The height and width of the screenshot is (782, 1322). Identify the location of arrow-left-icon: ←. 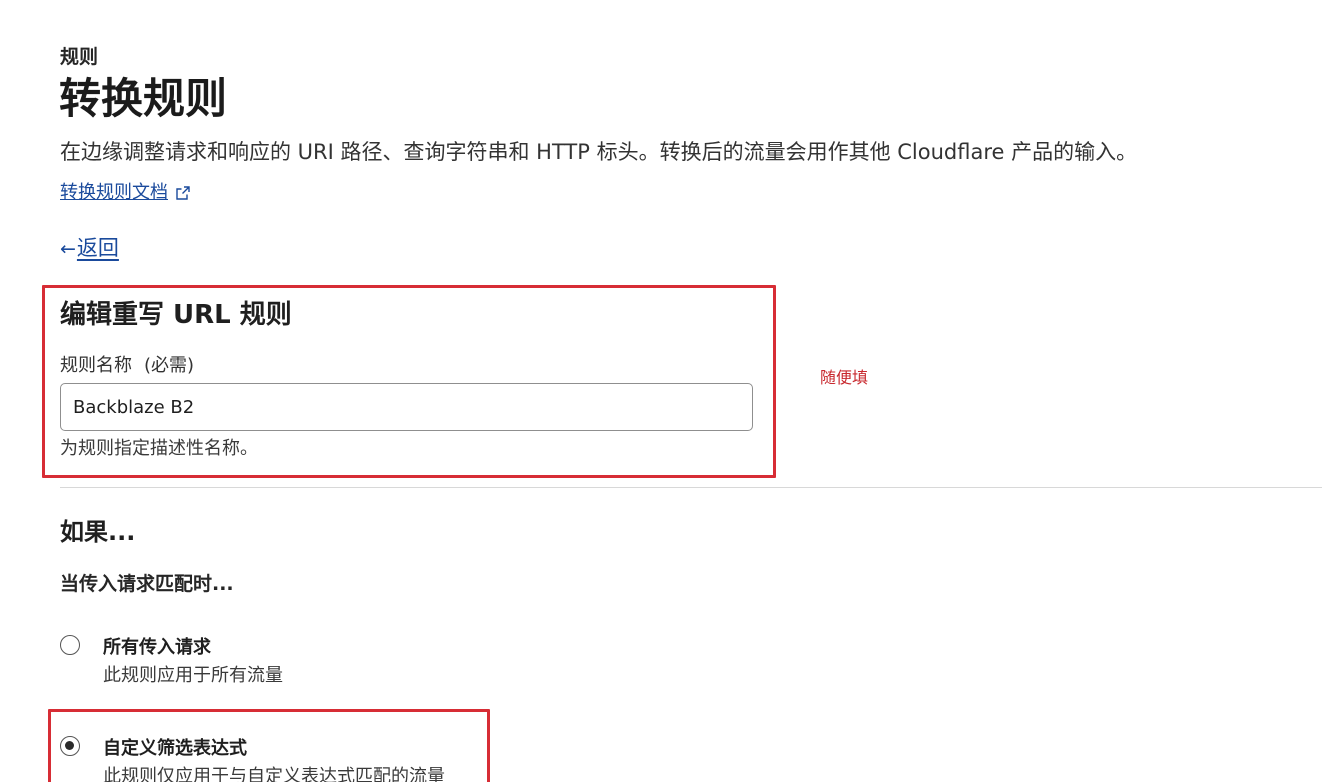
(68, 249).